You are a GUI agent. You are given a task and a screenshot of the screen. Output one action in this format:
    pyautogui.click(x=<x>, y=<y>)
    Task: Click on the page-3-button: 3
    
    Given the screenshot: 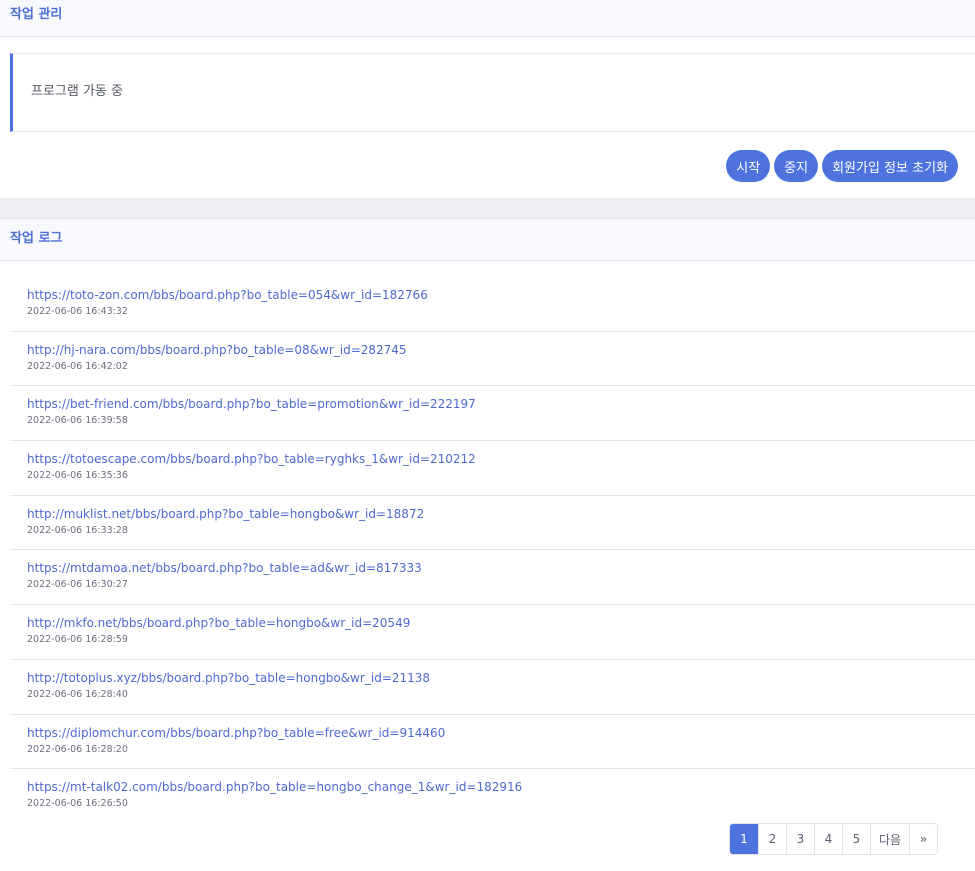 What is the action you would take?
    pyautogui.click(x=800, y=839)
    